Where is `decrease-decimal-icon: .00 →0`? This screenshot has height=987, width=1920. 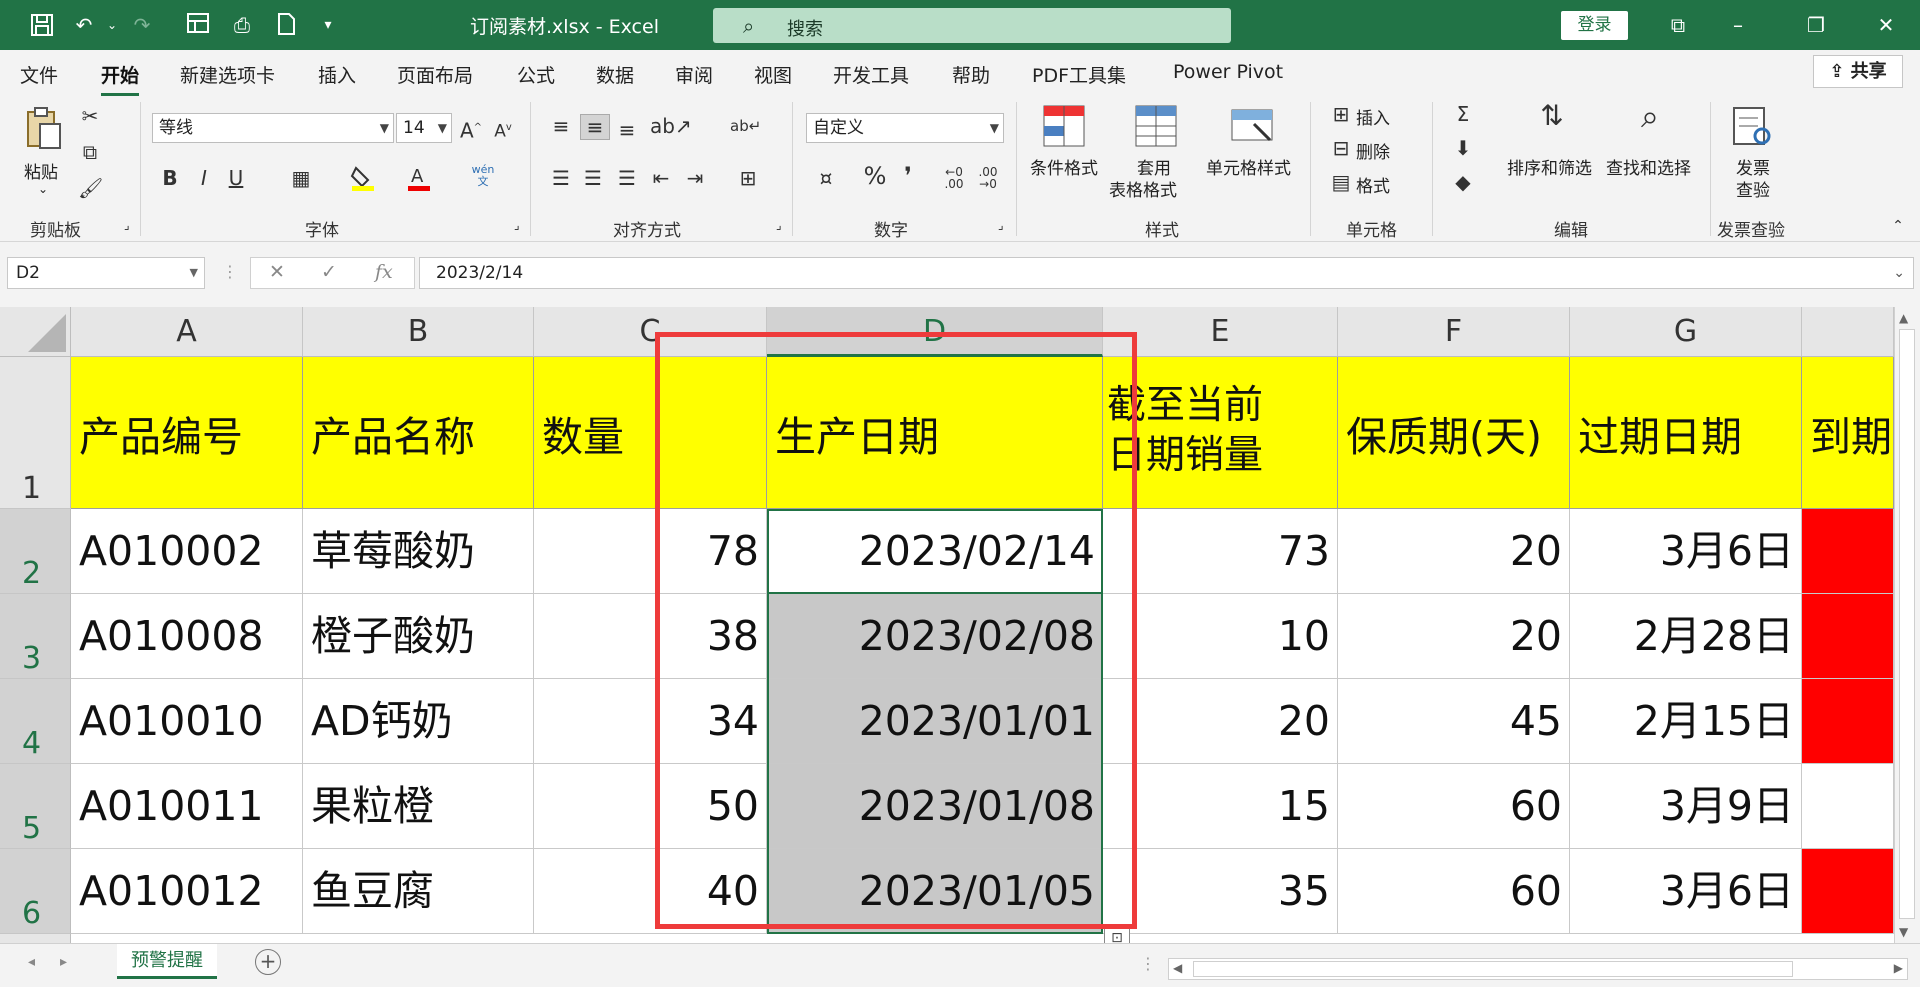
decrease-decimal-icon: .00 →0 is located at coordinates (988, 178).